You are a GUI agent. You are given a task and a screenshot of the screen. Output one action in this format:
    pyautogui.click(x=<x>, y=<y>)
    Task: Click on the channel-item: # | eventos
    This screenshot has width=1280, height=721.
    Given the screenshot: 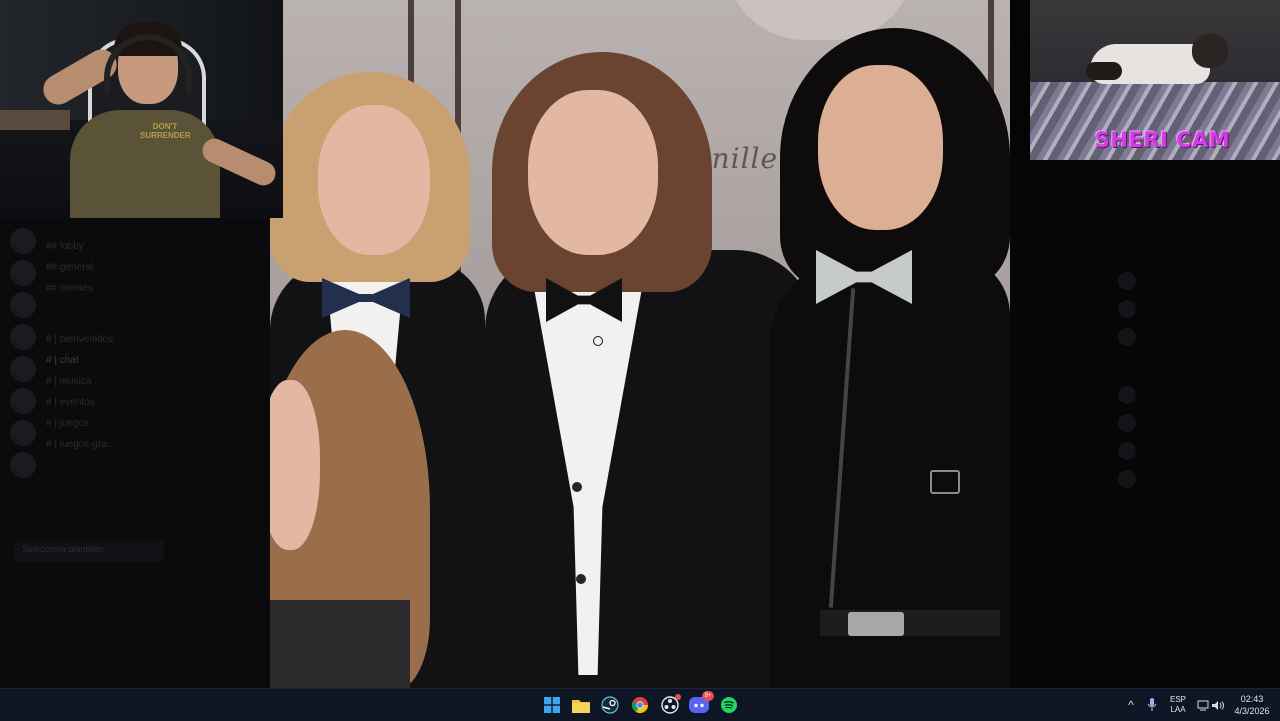 What is the action you would take?
    pyautogui.click(x=136, y=402)
    